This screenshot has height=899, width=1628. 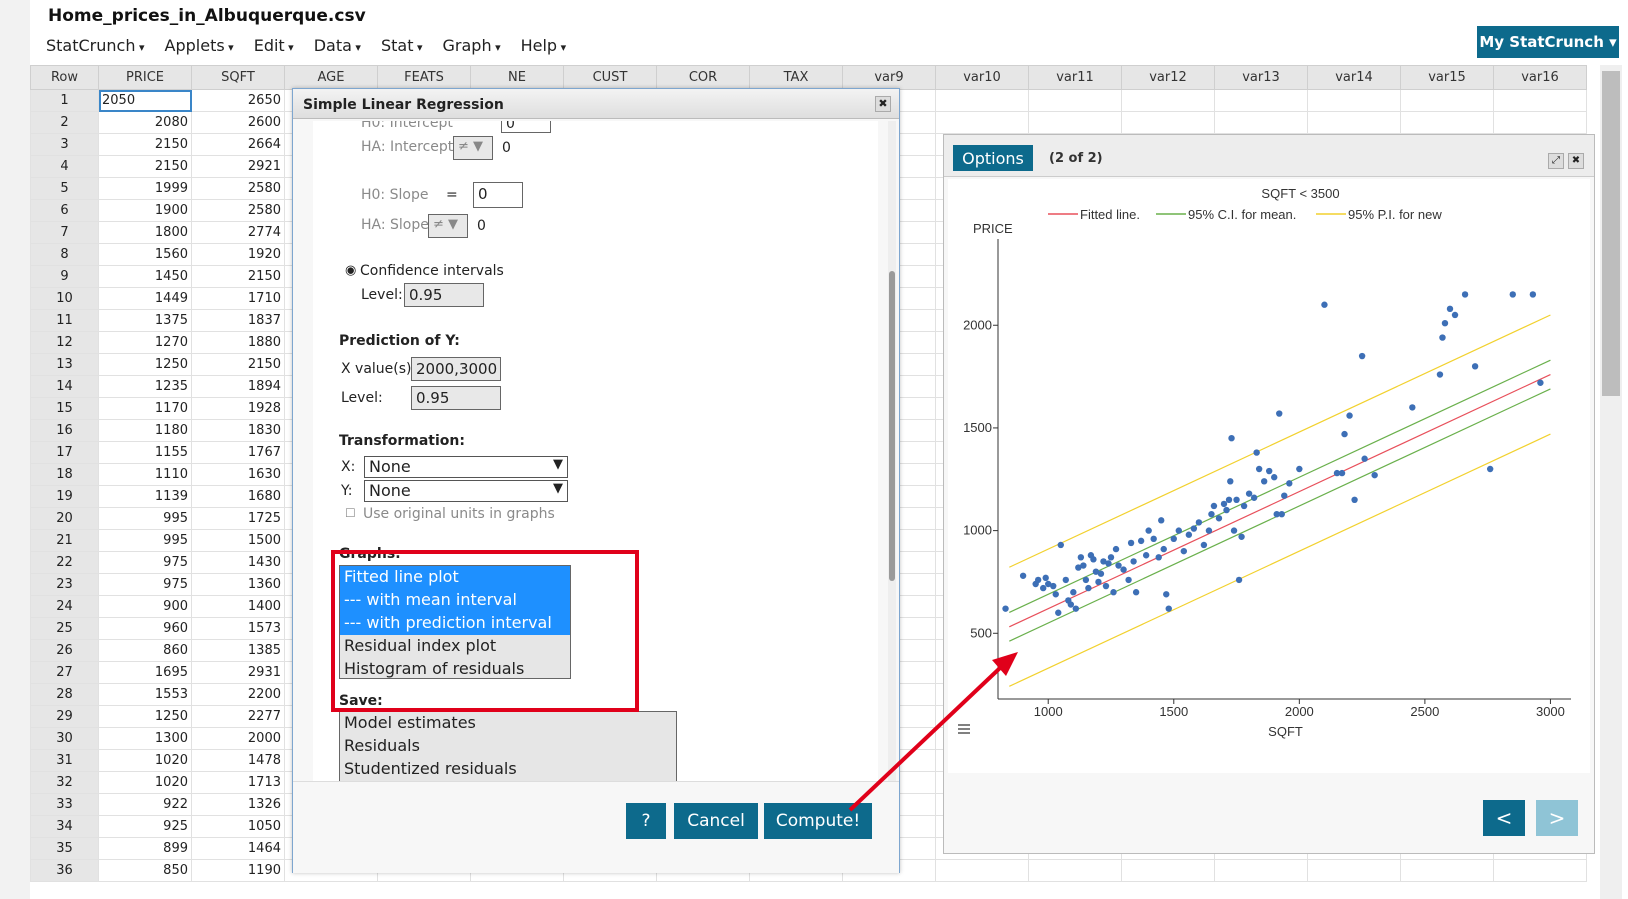 What do you see at coordinates (145, 628) in the screenshot?
I see `table-cell: 960` at bounding box center [145, 628].